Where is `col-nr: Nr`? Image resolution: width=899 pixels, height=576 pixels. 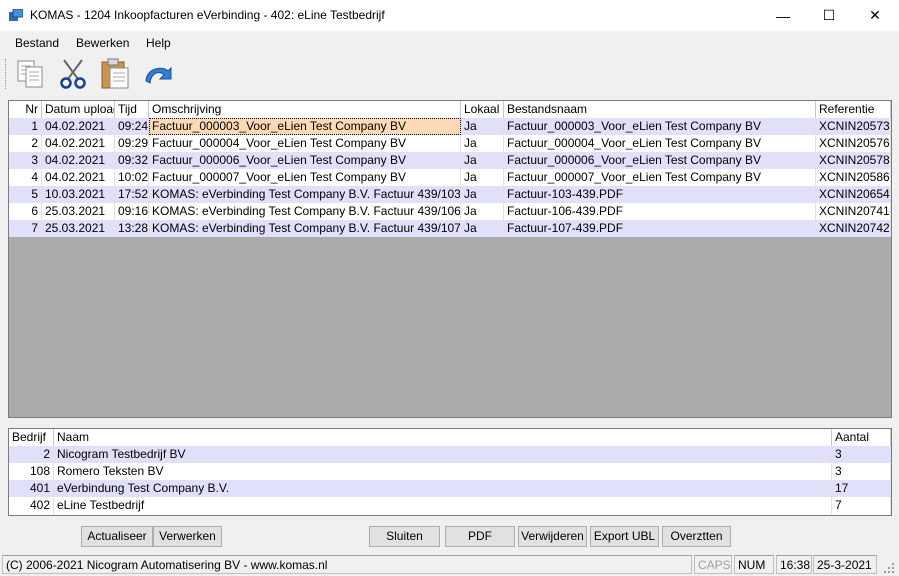 col-nr: Nr is located at coordinates (25, 109).